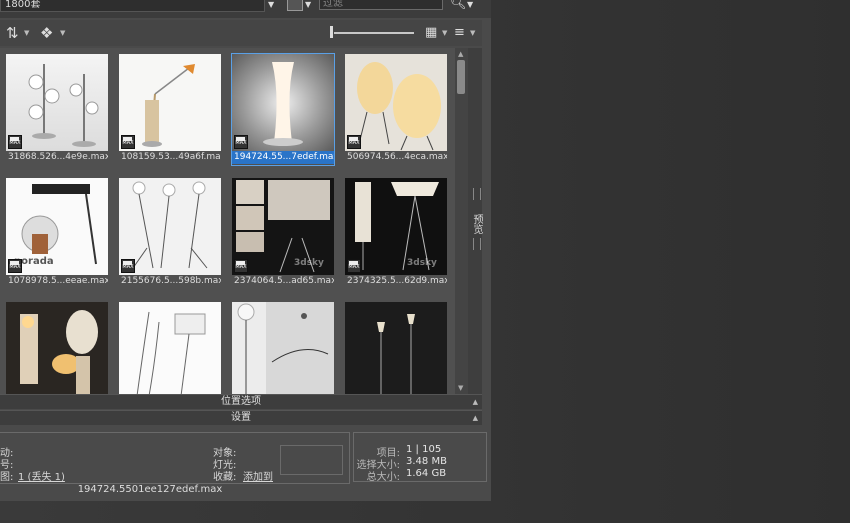  I want to click on view-mode-dropdown-icon: ▼, so click(308, 4).